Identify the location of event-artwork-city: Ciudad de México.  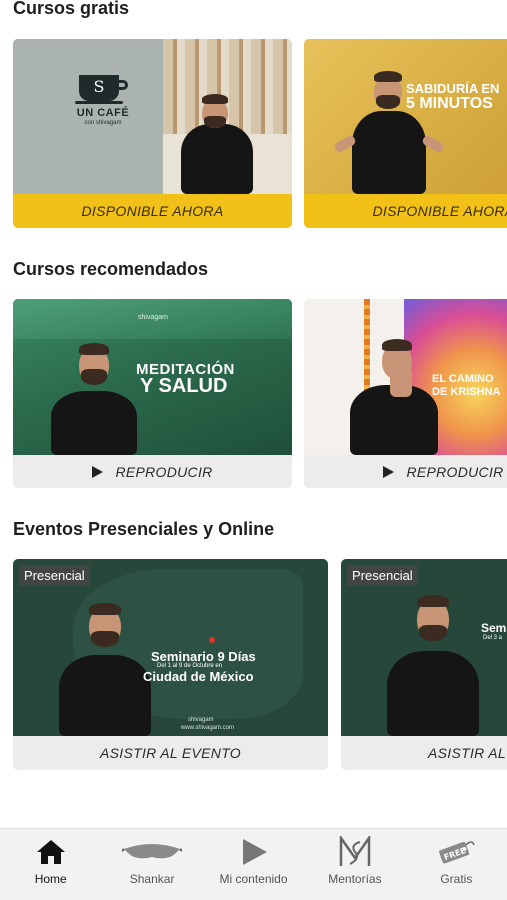
(198, 676).